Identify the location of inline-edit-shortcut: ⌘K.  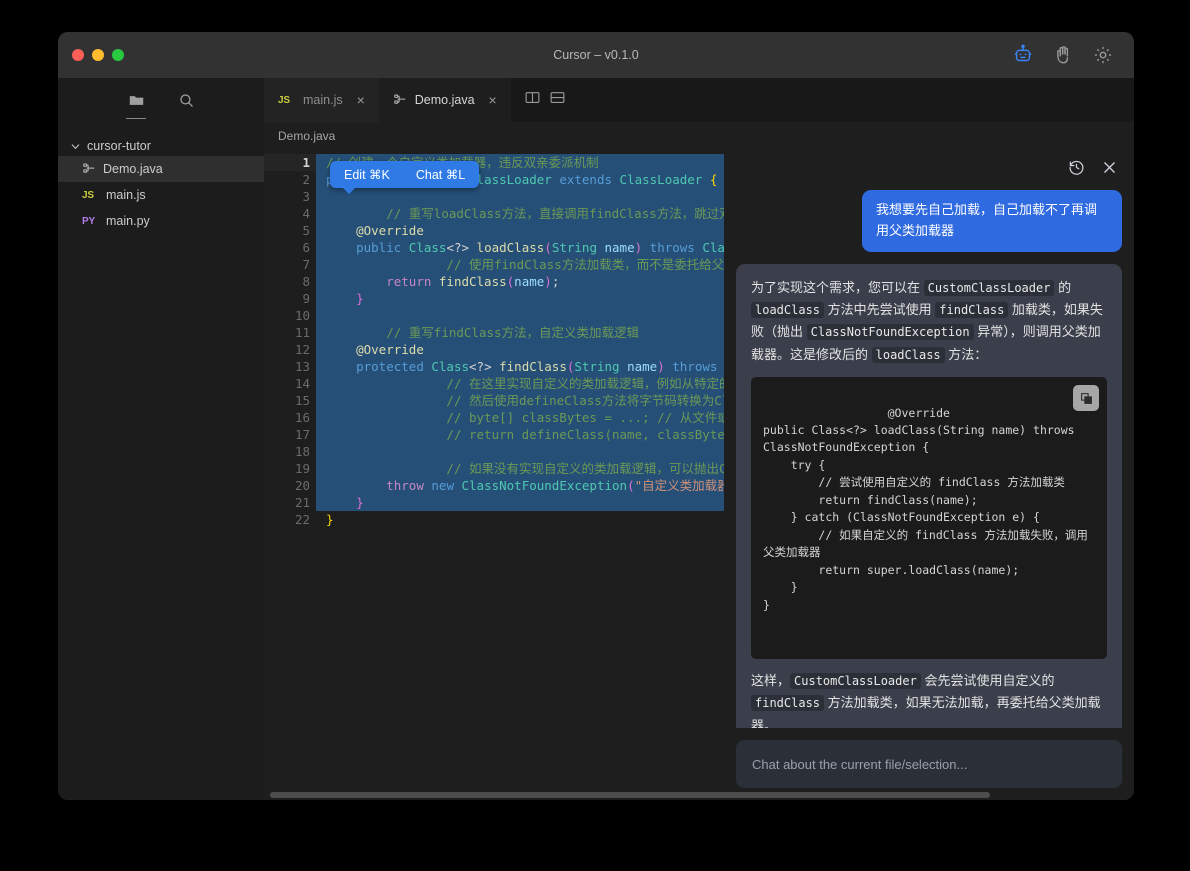
(379, 175).